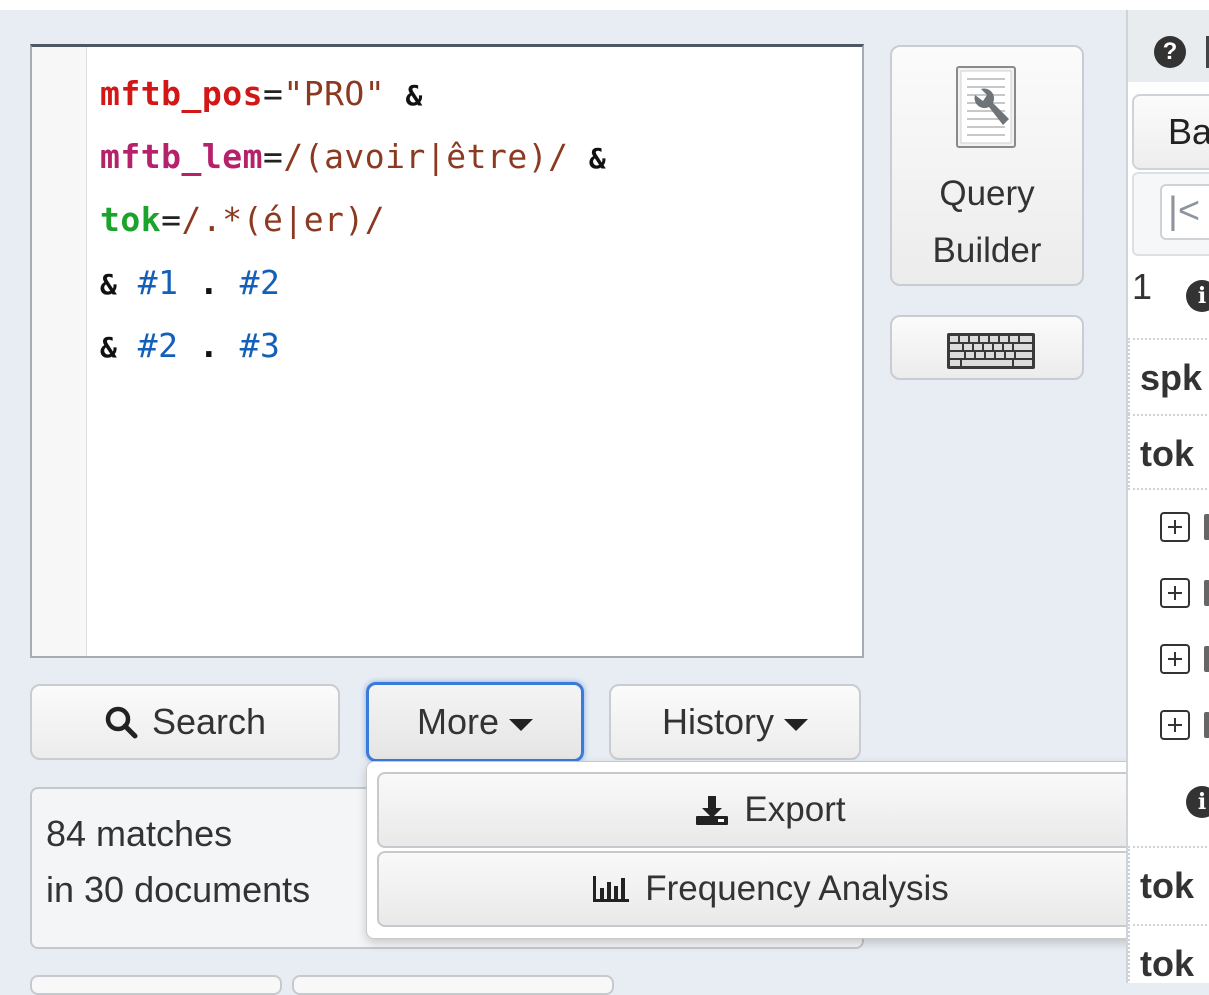 This screenshot has width=1209, height=995. I want to click on annotation-value: "PRO", so click(334, 93).